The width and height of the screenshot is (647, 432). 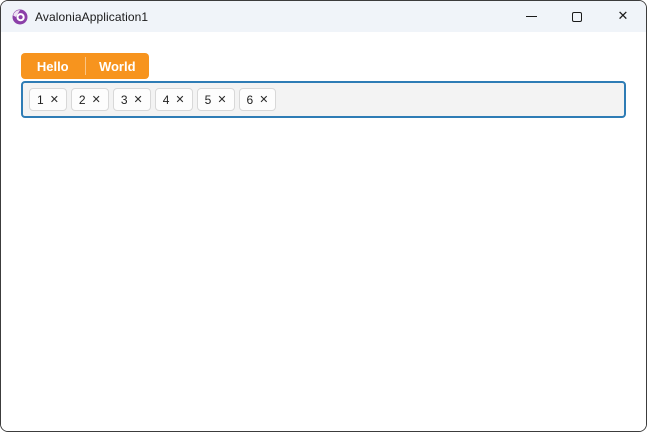 What do you see at coordinates (257, 99) in the screenshot?
I see `chip: 6 ✕` at bounding box center [257, 99].